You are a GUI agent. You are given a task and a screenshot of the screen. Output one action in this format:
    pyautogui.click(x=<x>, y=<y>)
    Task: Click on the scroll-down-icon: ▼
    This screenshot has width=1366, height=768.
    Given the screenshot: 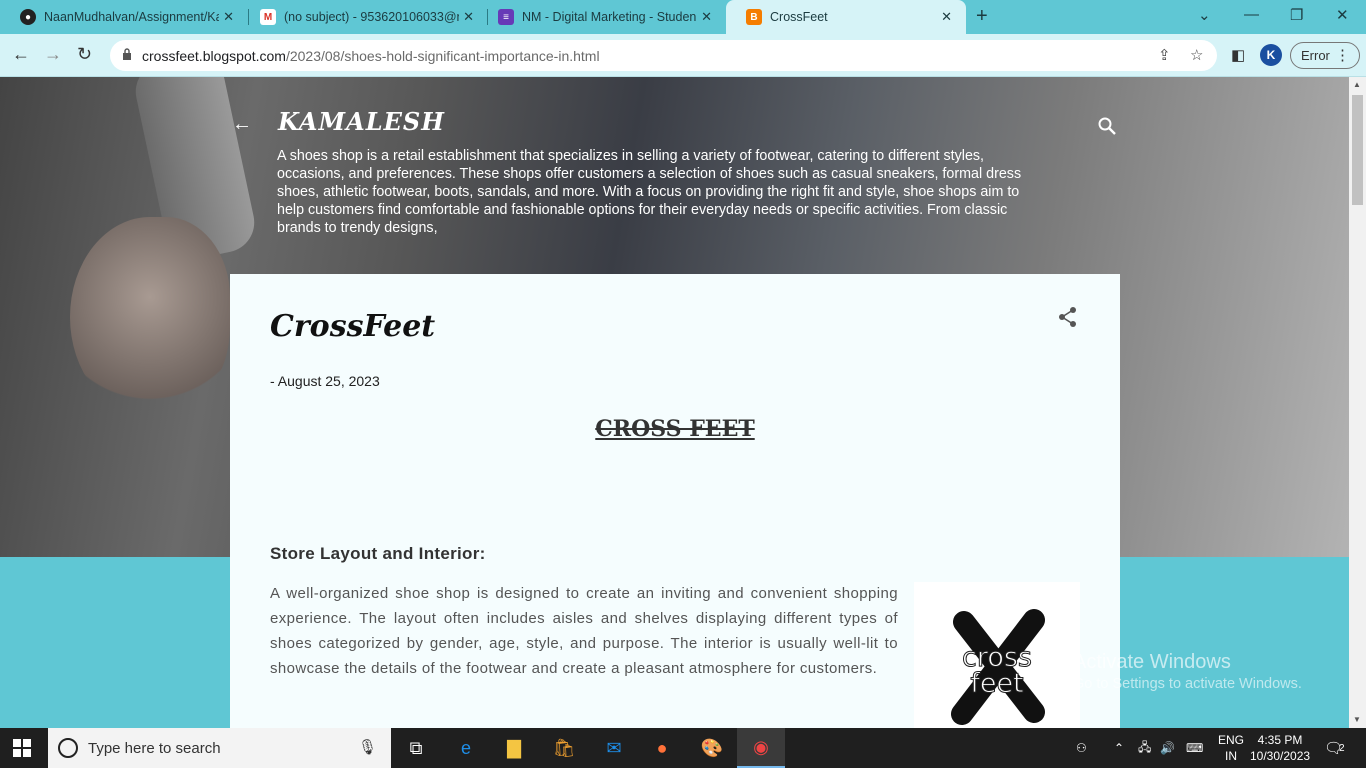 What is the action you would take?
    pyautogui.click(x=1357, y=719)
    